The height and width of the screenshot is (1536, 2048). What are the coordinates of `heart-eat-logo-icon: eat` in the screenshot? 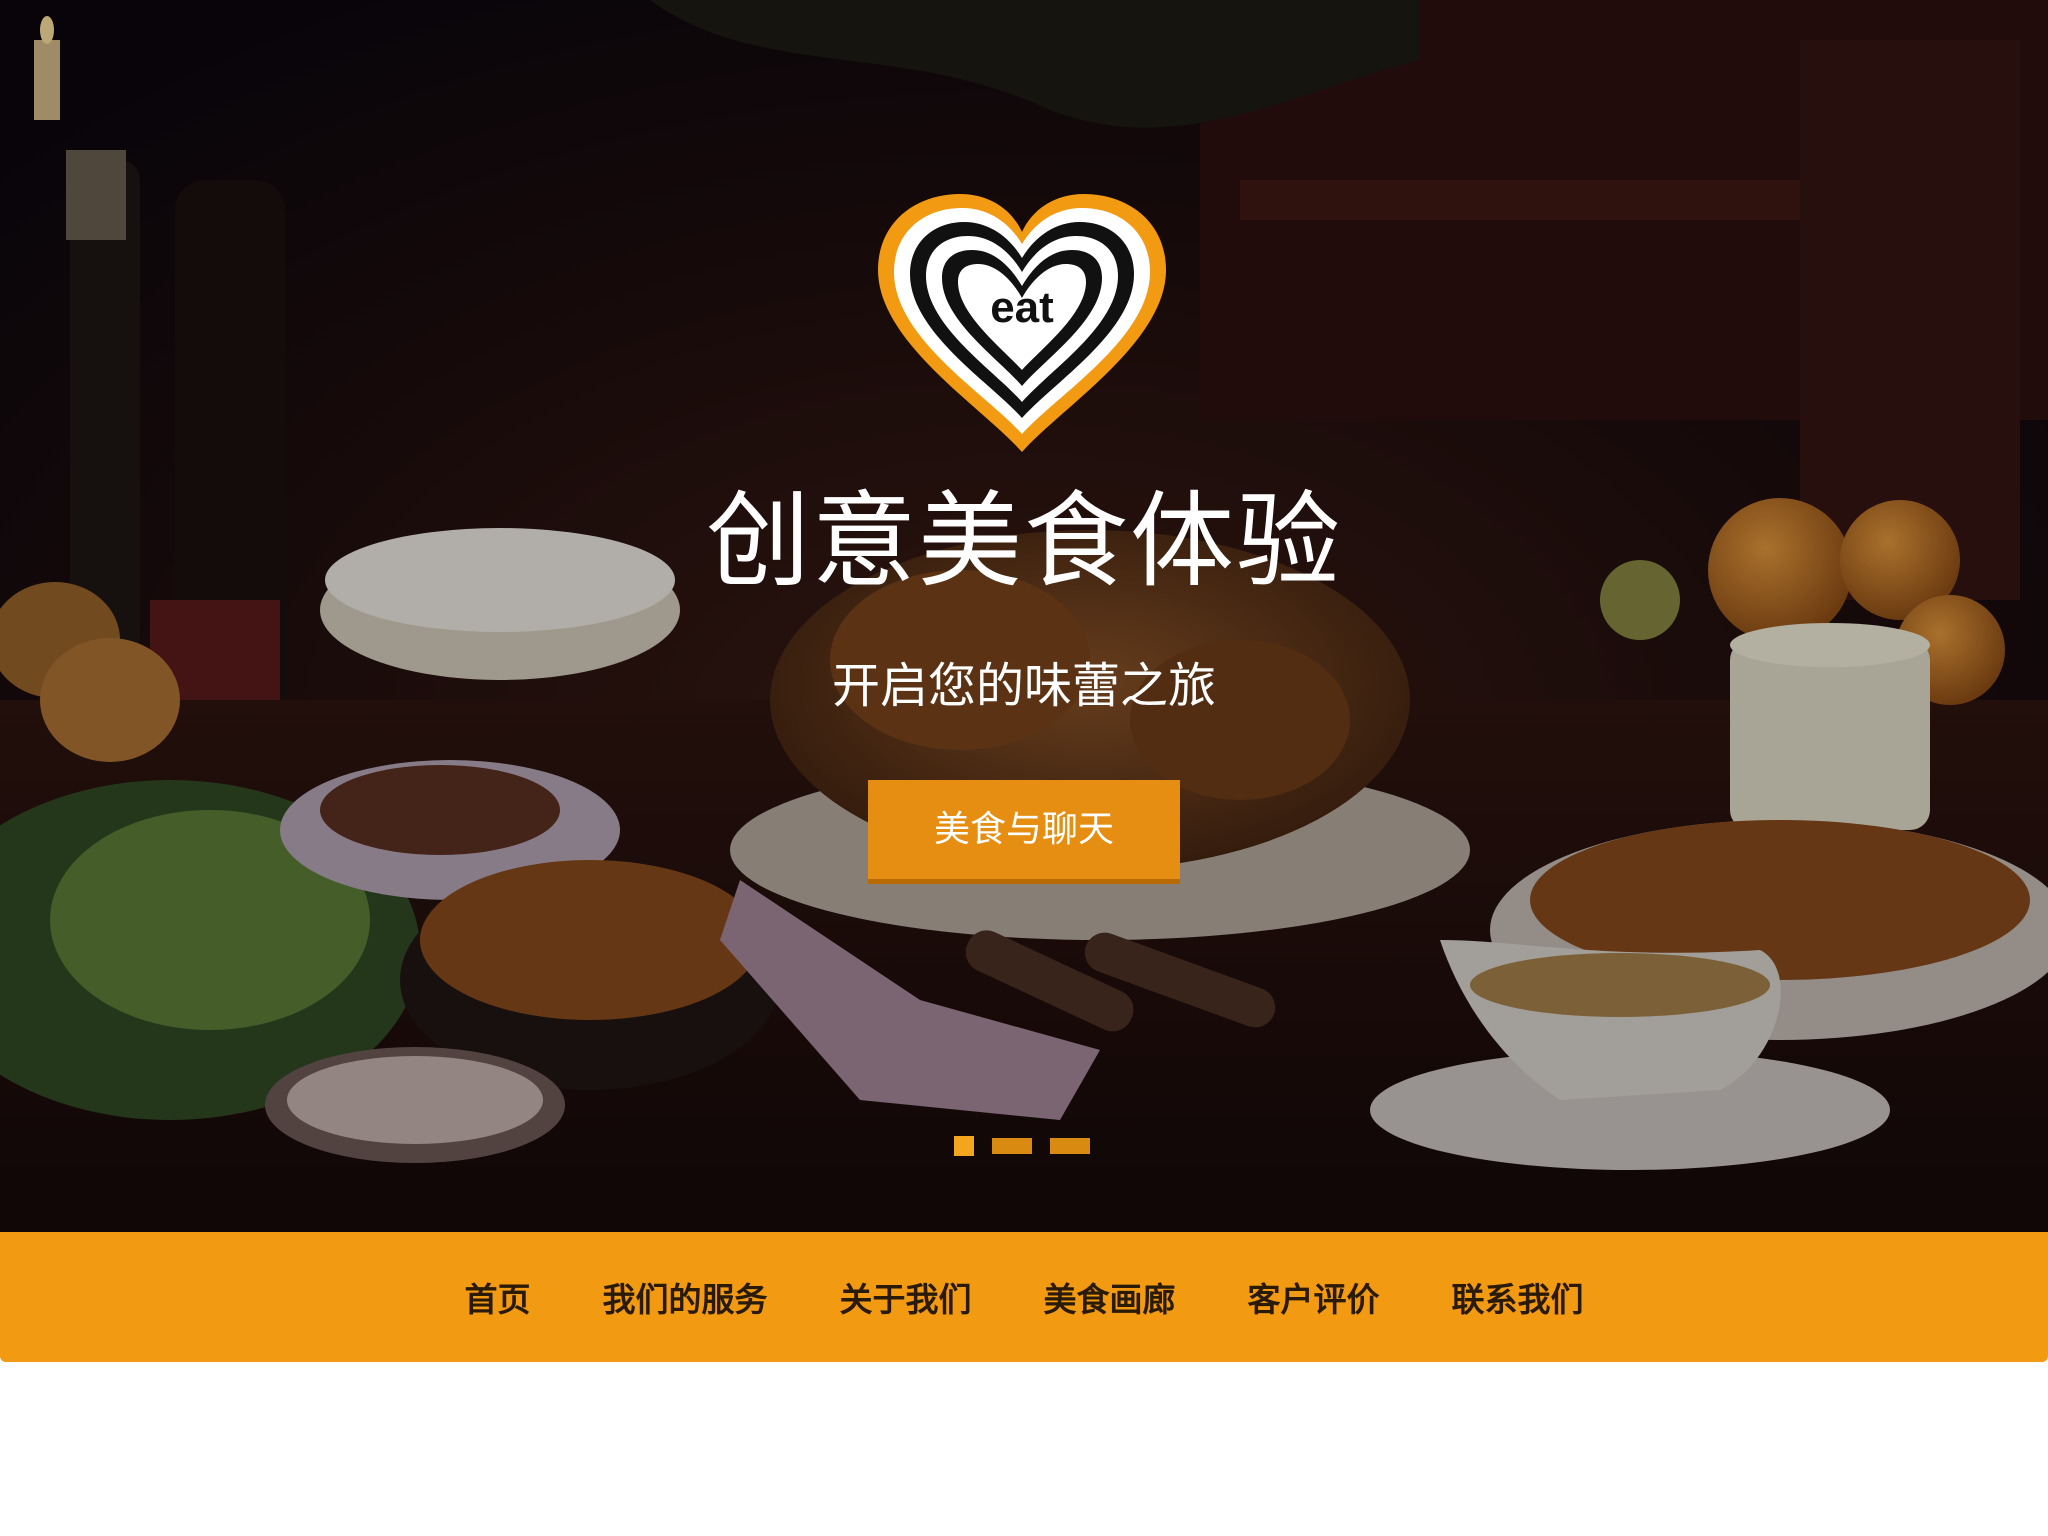 It's located at (1022, 323).